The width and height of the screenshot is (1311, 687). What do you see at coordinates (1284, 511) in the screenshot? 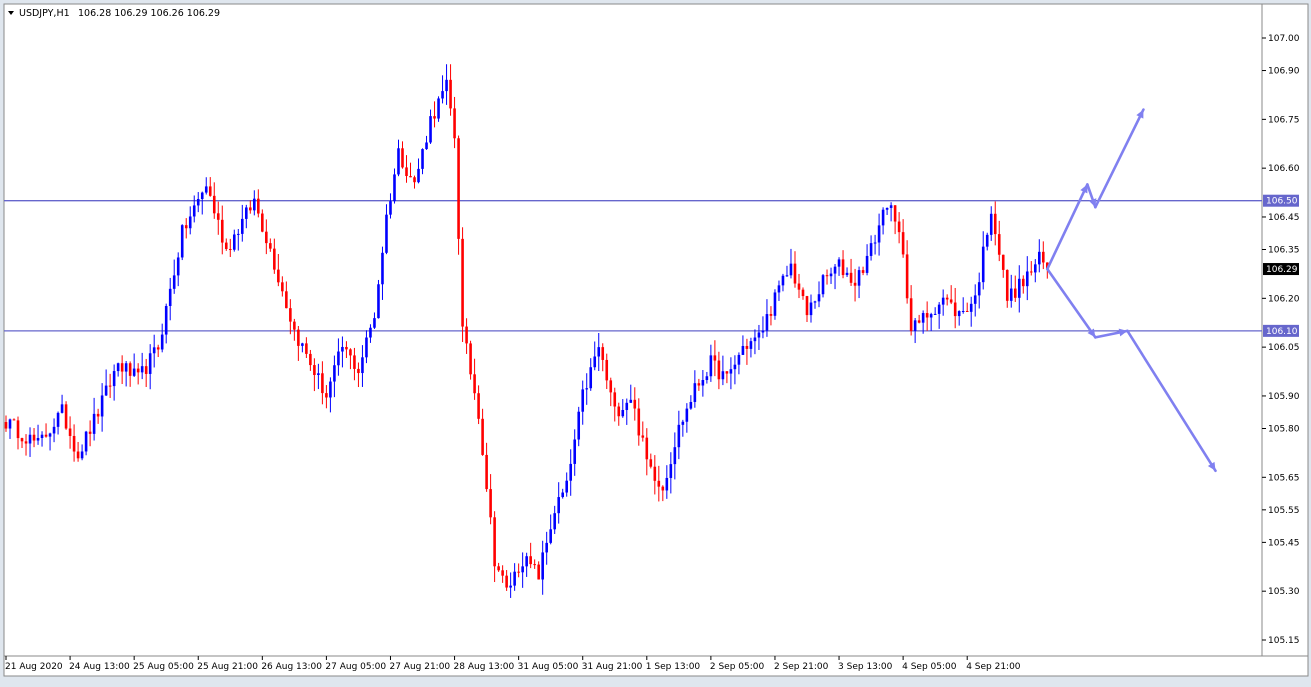
I see `y-tick-label: 105.55` at bounding box center [1284, 511].